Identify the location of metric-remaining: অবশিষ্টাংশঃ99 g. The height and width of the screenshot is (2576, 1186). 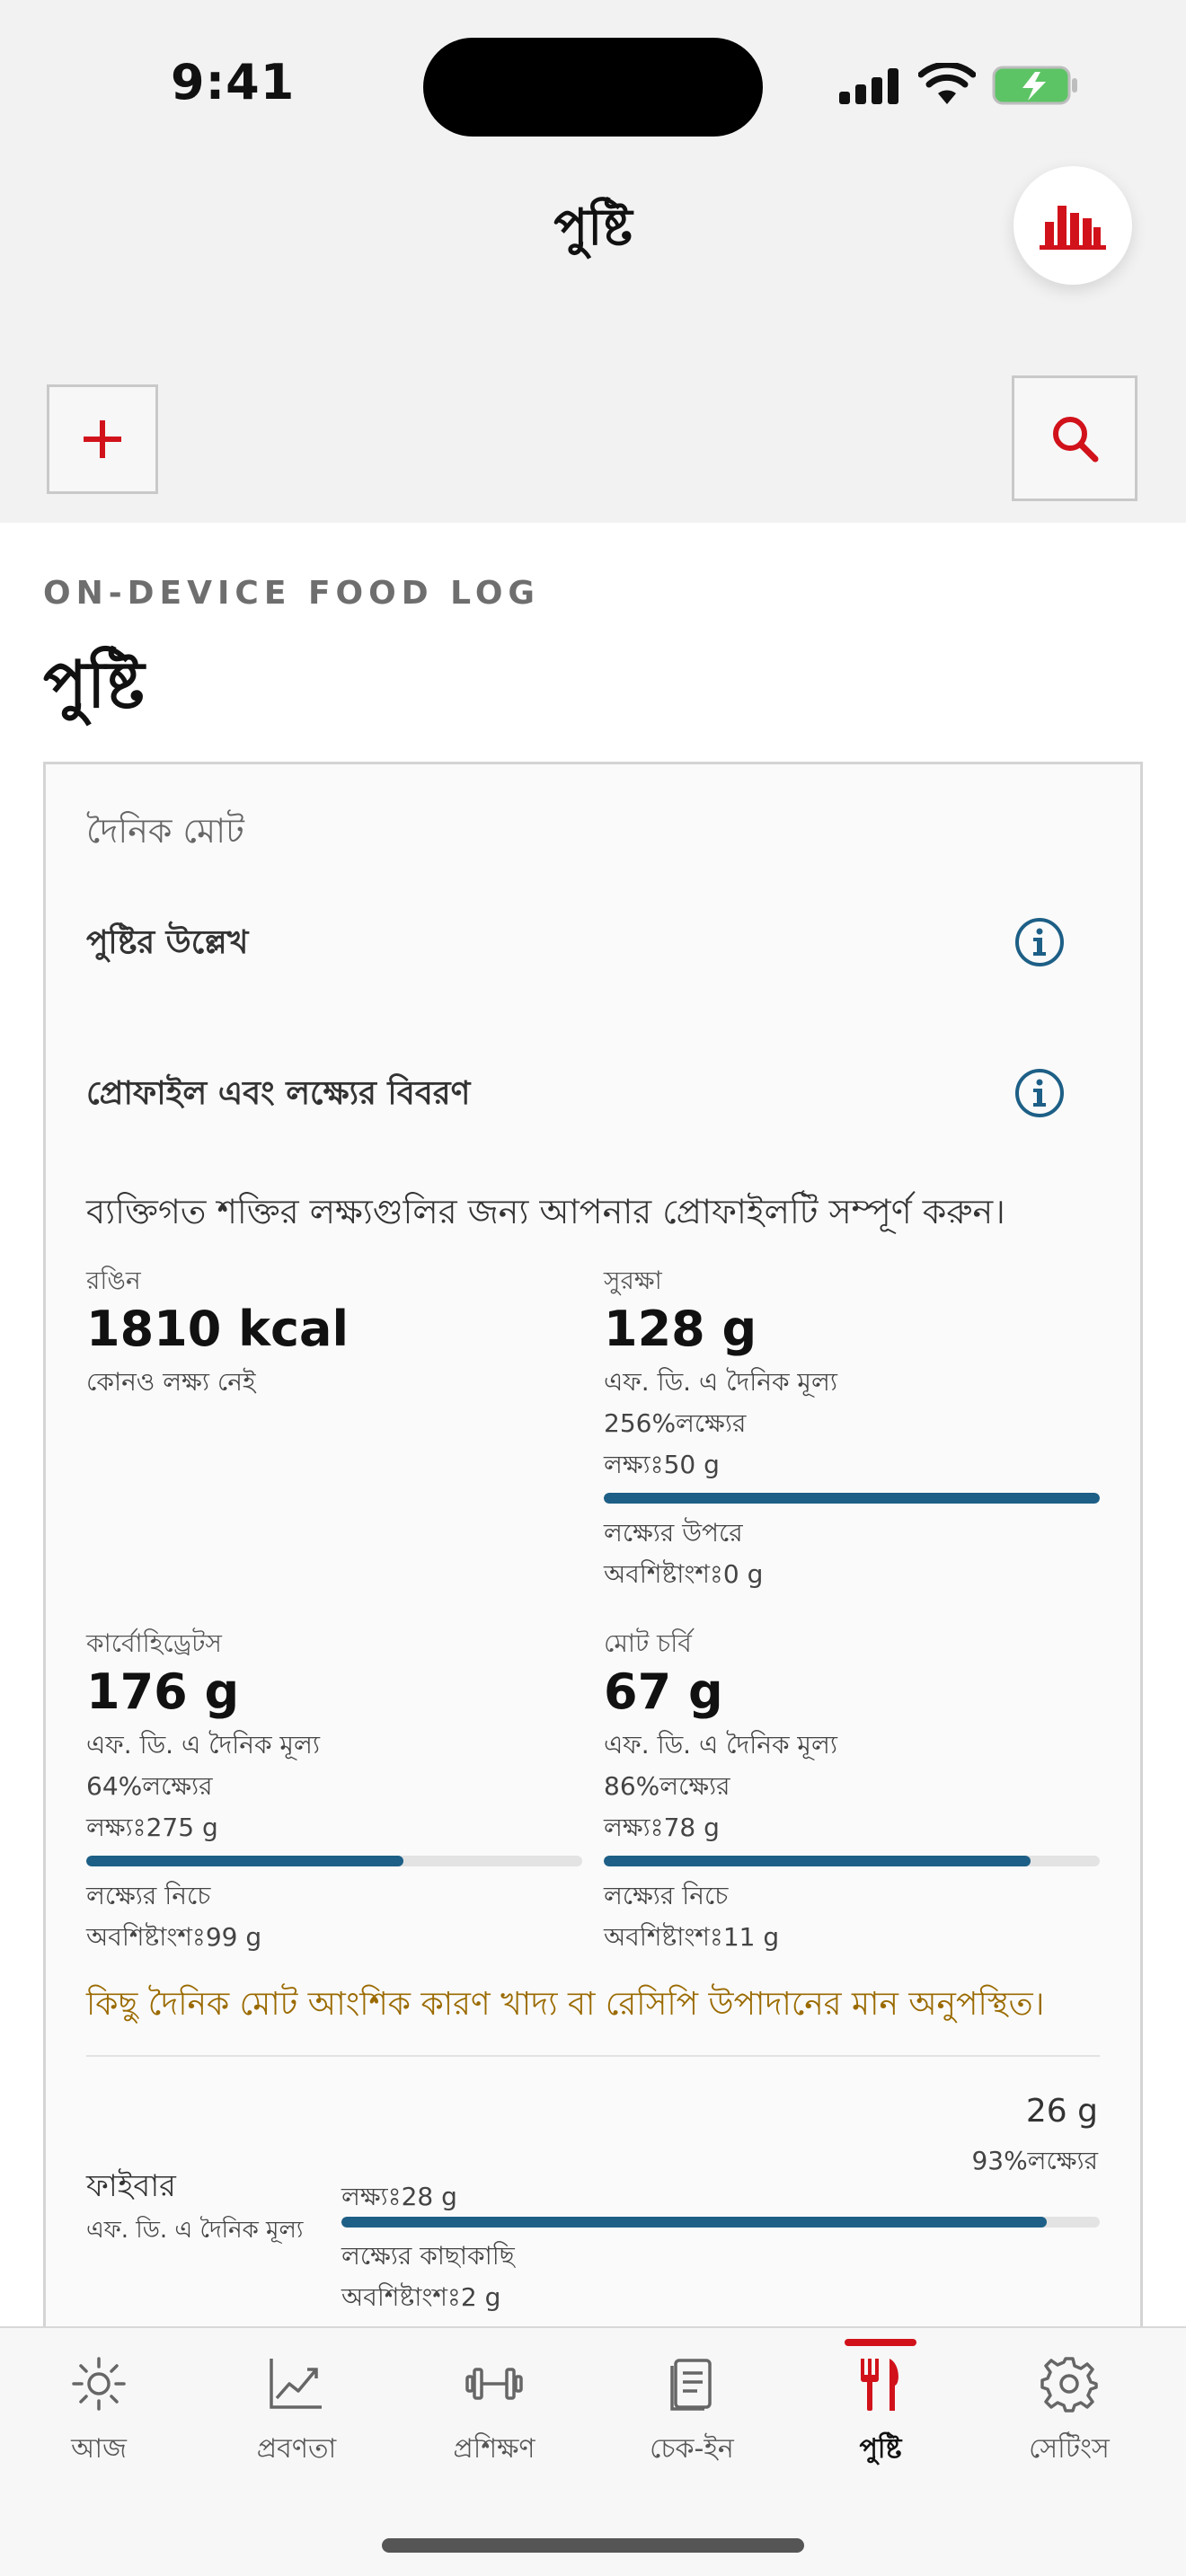
(174, 1937).